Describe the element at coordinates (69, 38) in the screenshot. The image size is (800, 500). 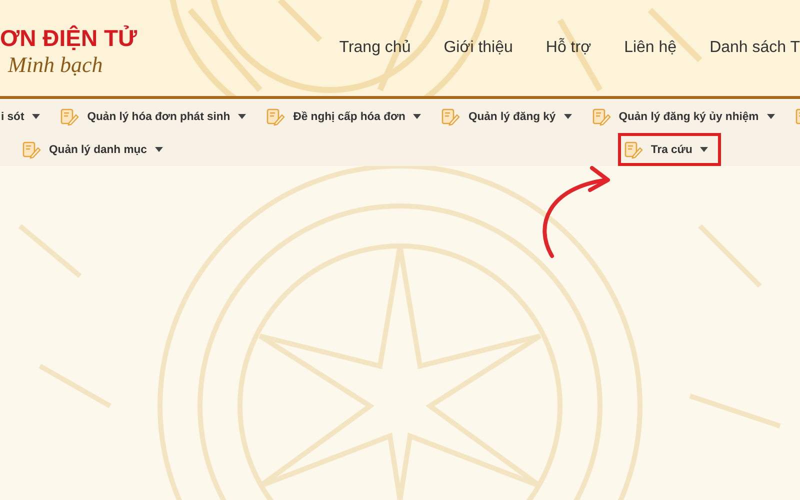
I see `logo-title: ƠN ĐIỆN TỬ` at that location.